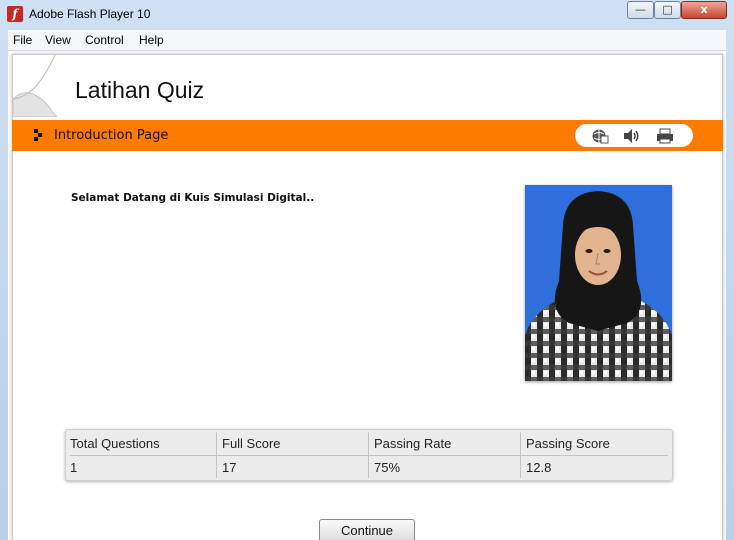 This screenshot has height=540, width=734. I want to click on bullet-icon, so click(38, 135).